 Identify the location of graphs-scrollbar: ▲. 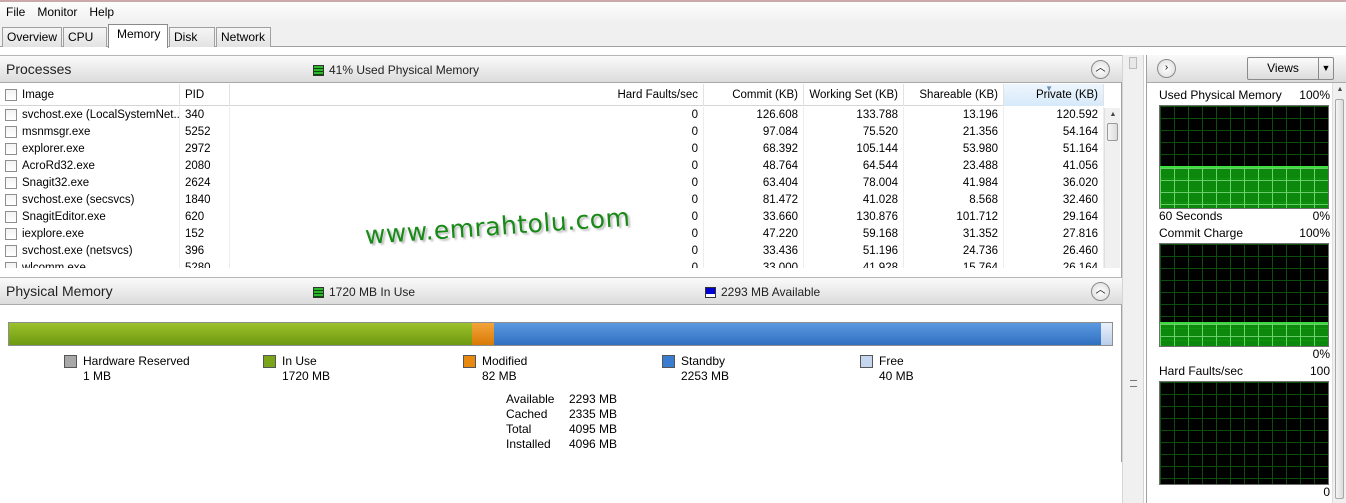
(1339, 293).